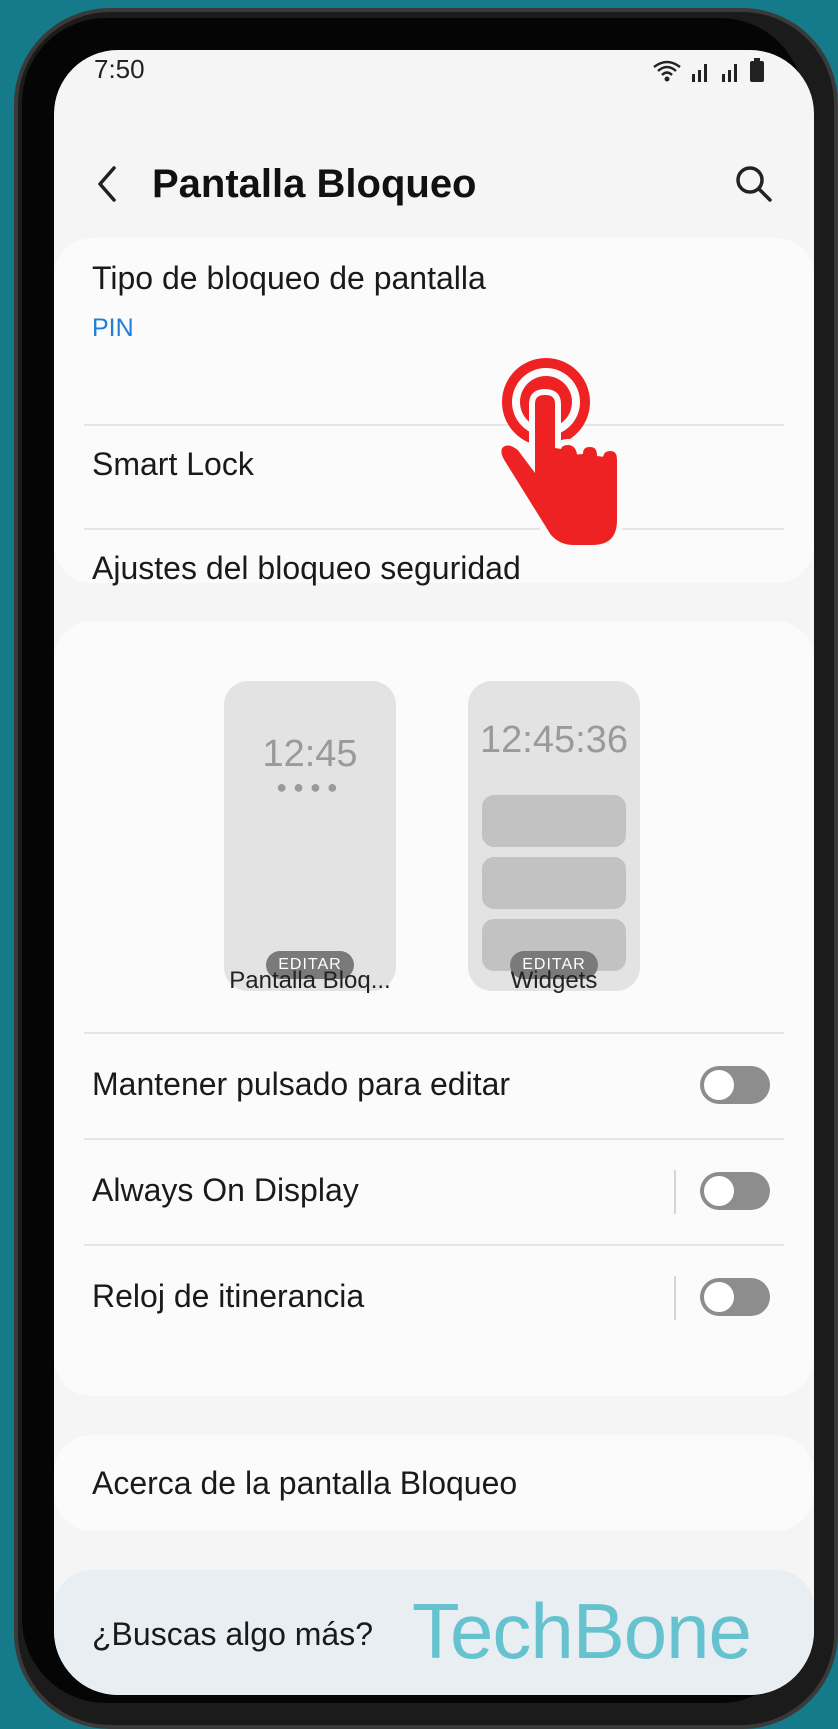  What do you see at coordinates (582, 1631) in the screenshot?
I see `techbone-watermark: TechBone` at bounding box center [582, 1631].